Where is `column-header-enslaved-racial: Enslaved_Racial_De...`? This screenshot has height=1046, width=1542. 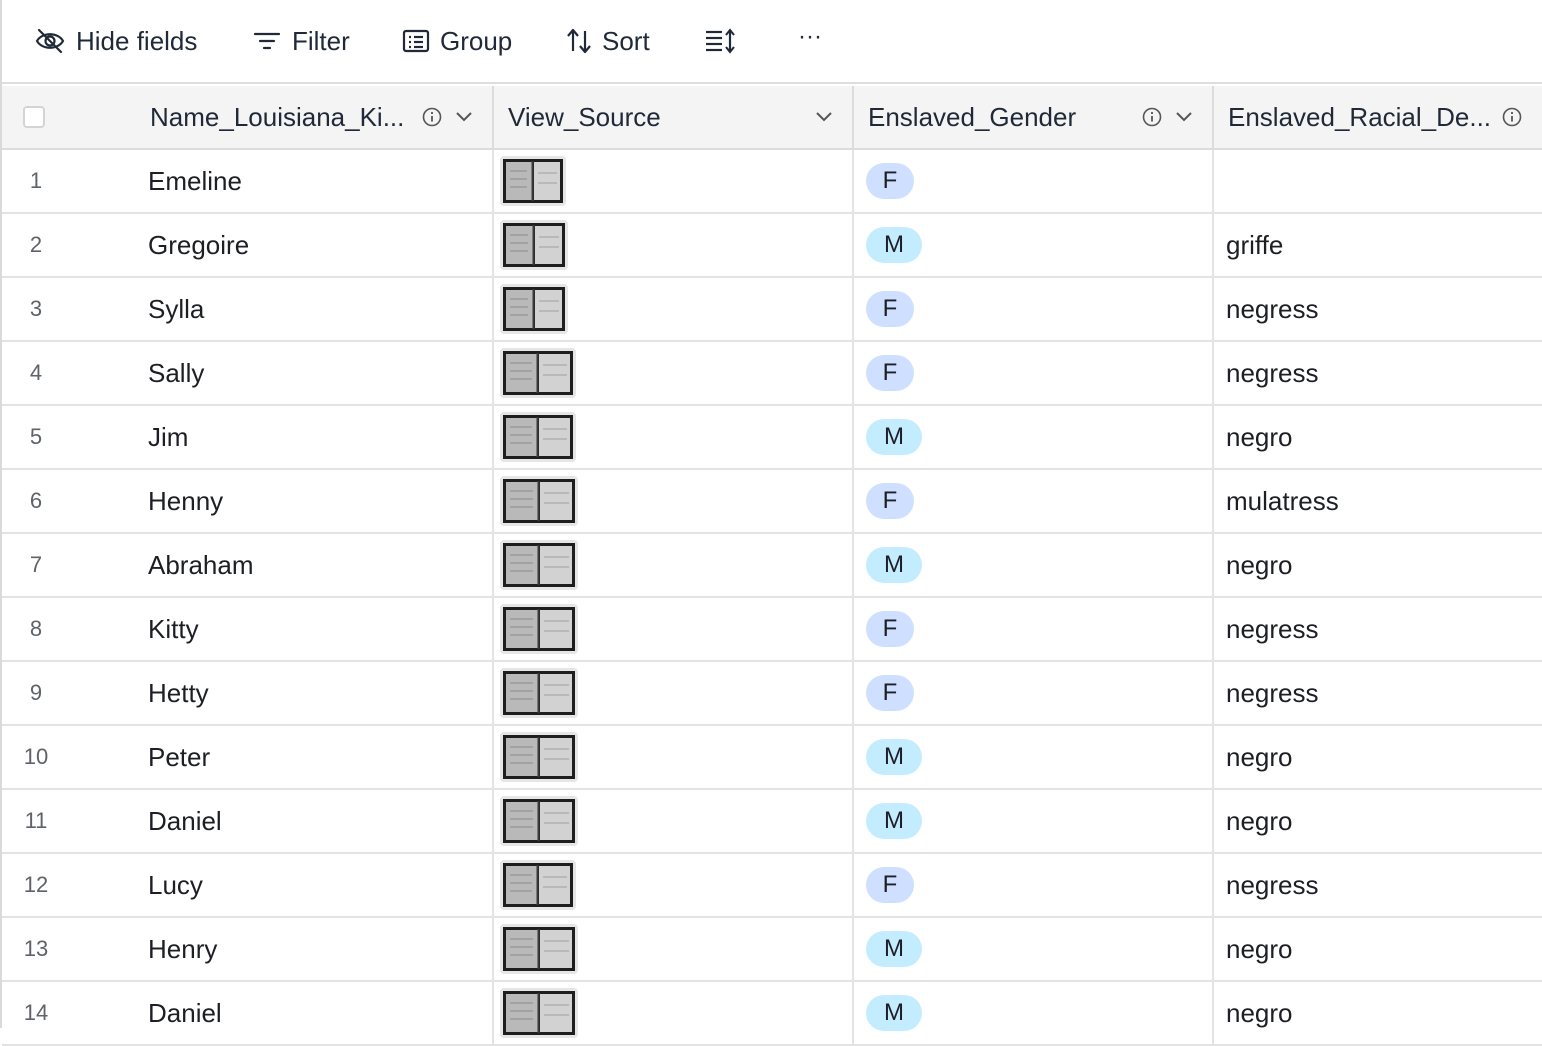
column-header-enslaved-racial: Enslaved_Racial_De... is located at coordinates (1359, 117).